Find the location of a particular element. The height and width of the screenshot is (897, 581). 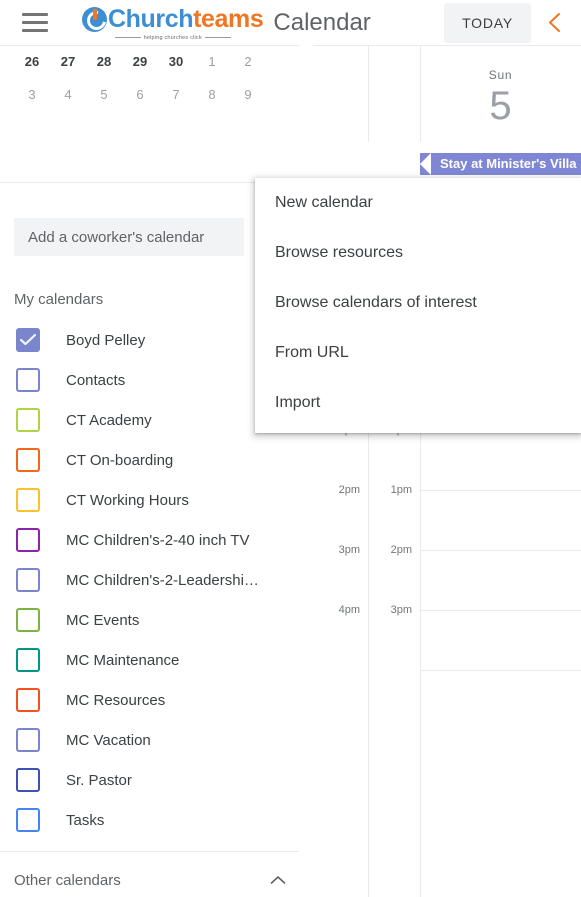

hamburger-menu-icon is located at coordinates (35, 23).